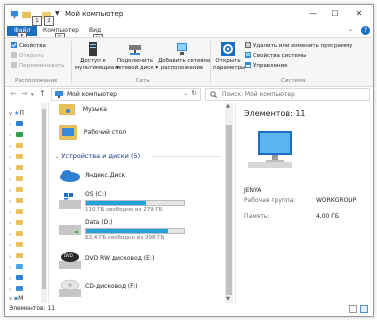 The width and height of the screenshot is (377, 320). I want to click on list-item: Data (D:) 63,4 ГБ свободно из 398 ГБ, so click(142, 232).